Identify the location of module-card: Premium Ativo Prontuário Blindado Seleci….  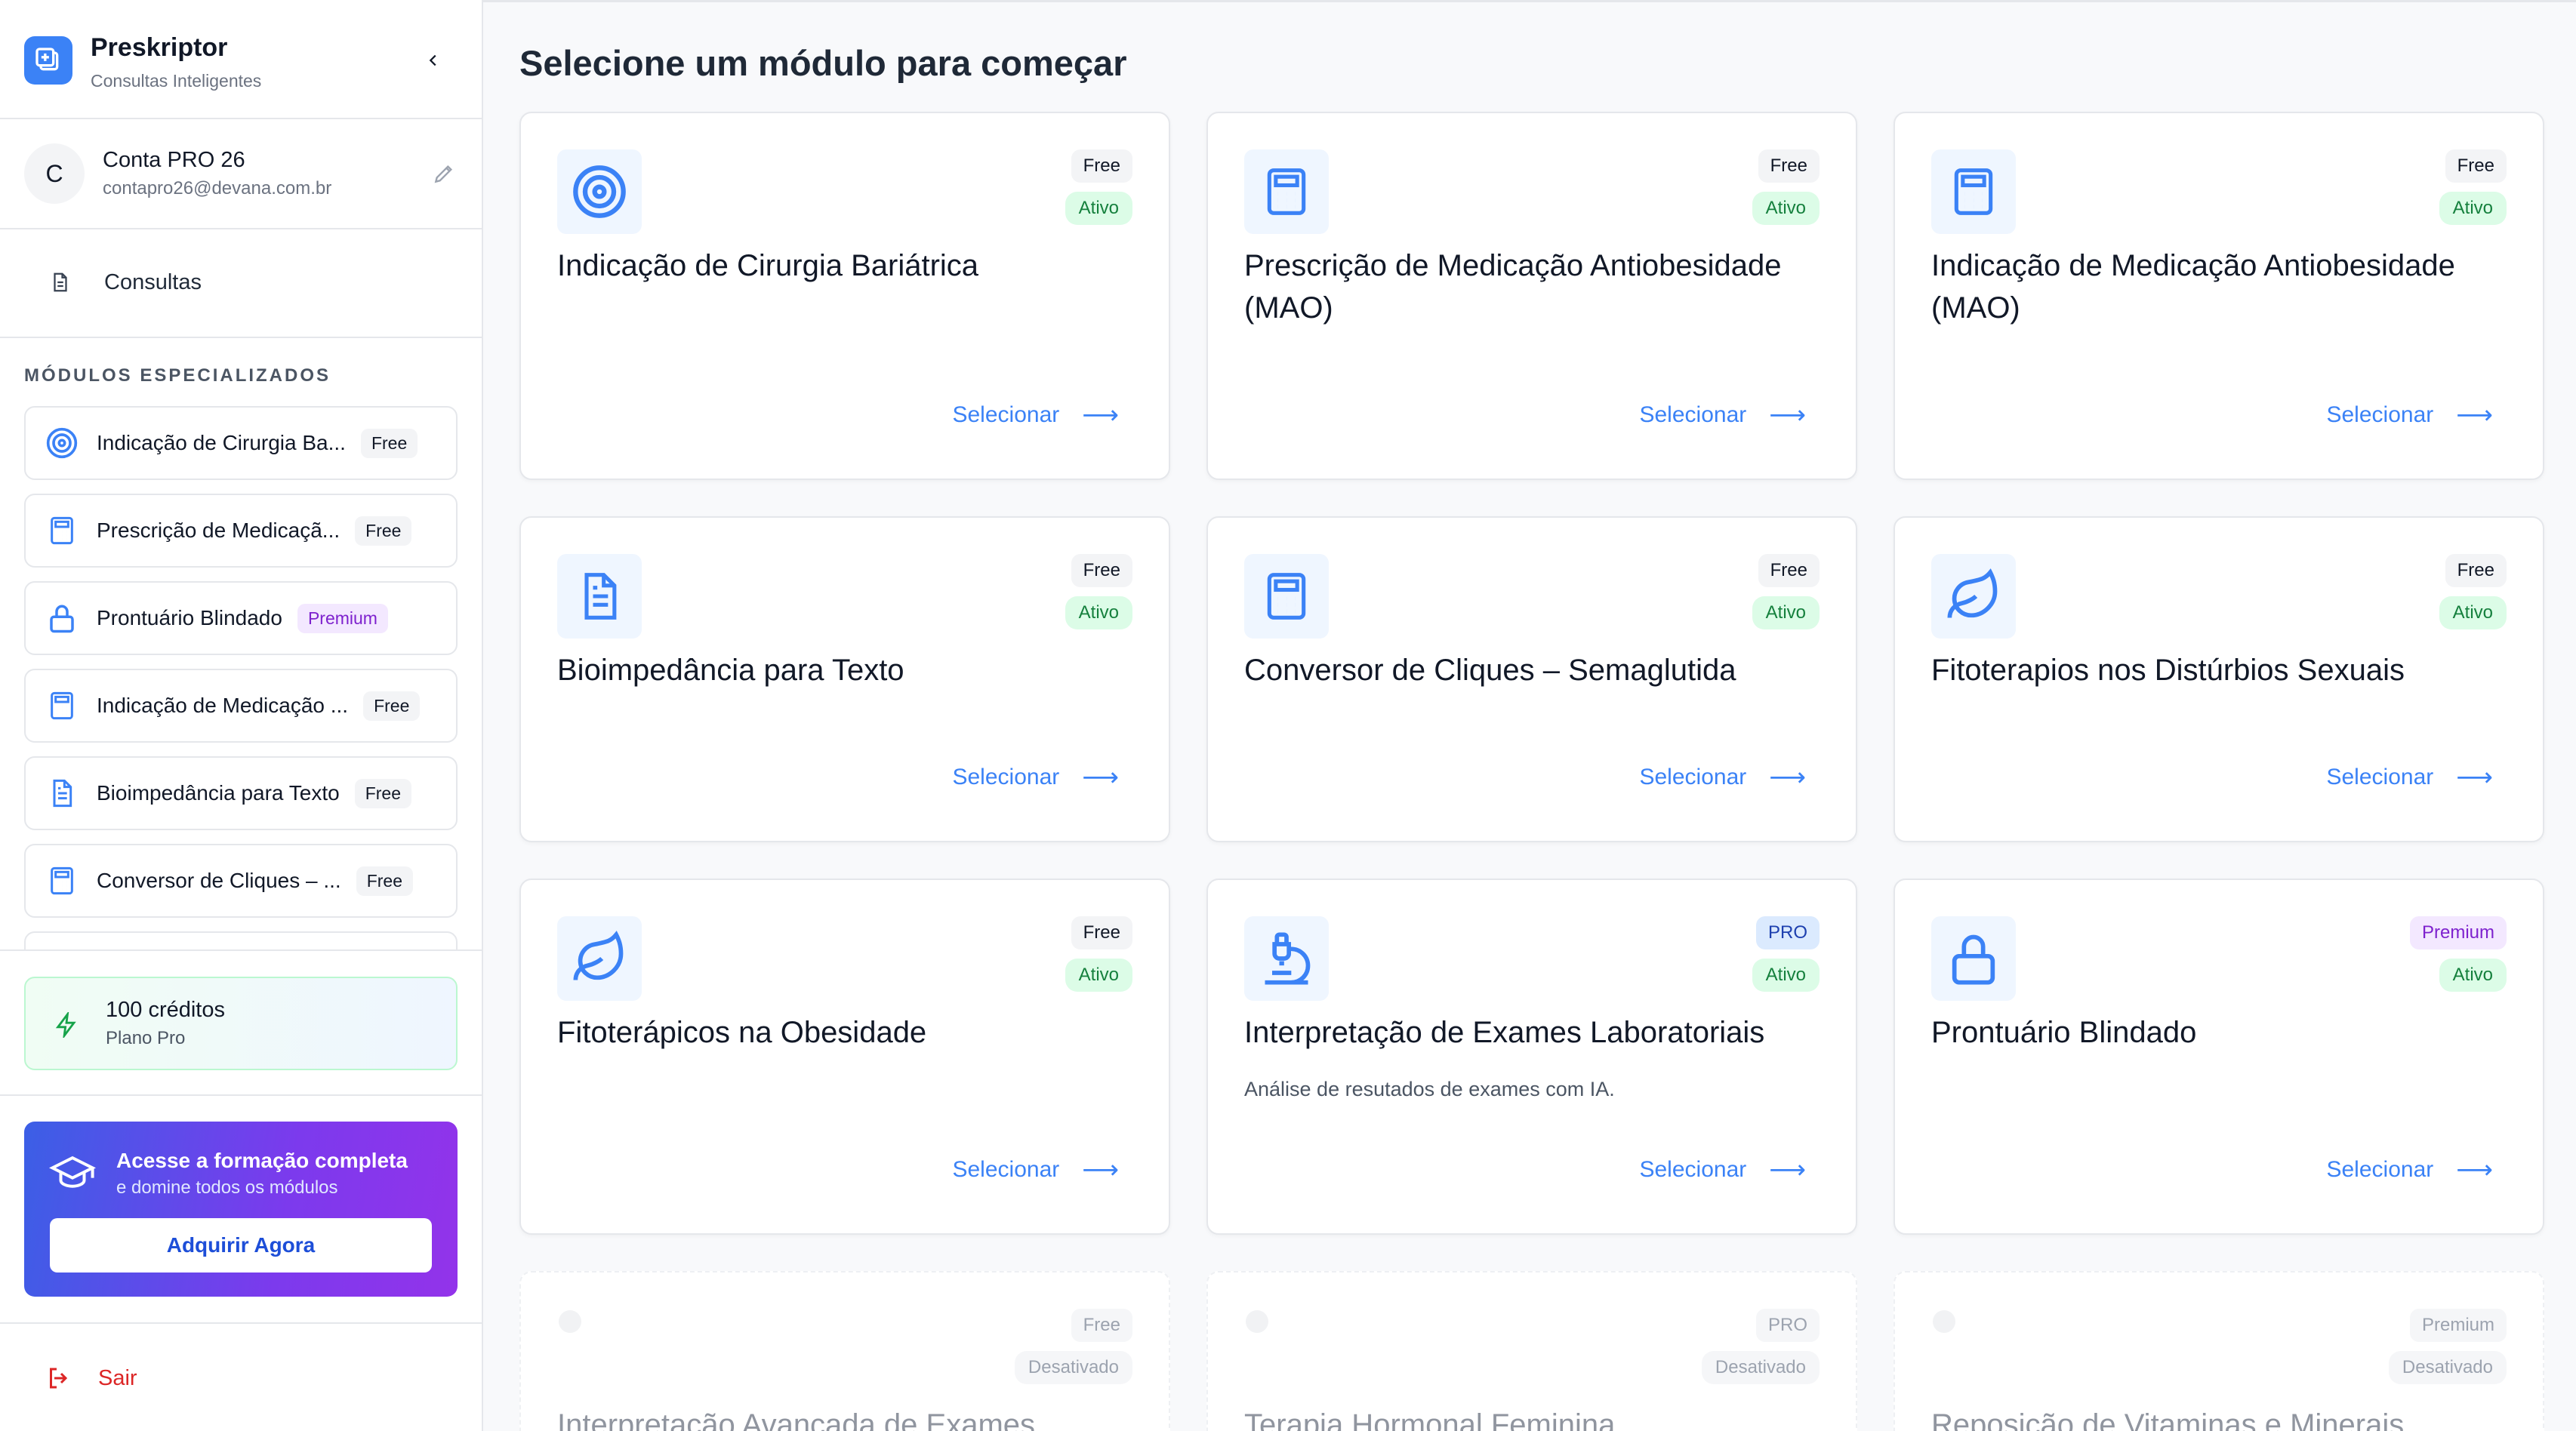
(2218, 1057).